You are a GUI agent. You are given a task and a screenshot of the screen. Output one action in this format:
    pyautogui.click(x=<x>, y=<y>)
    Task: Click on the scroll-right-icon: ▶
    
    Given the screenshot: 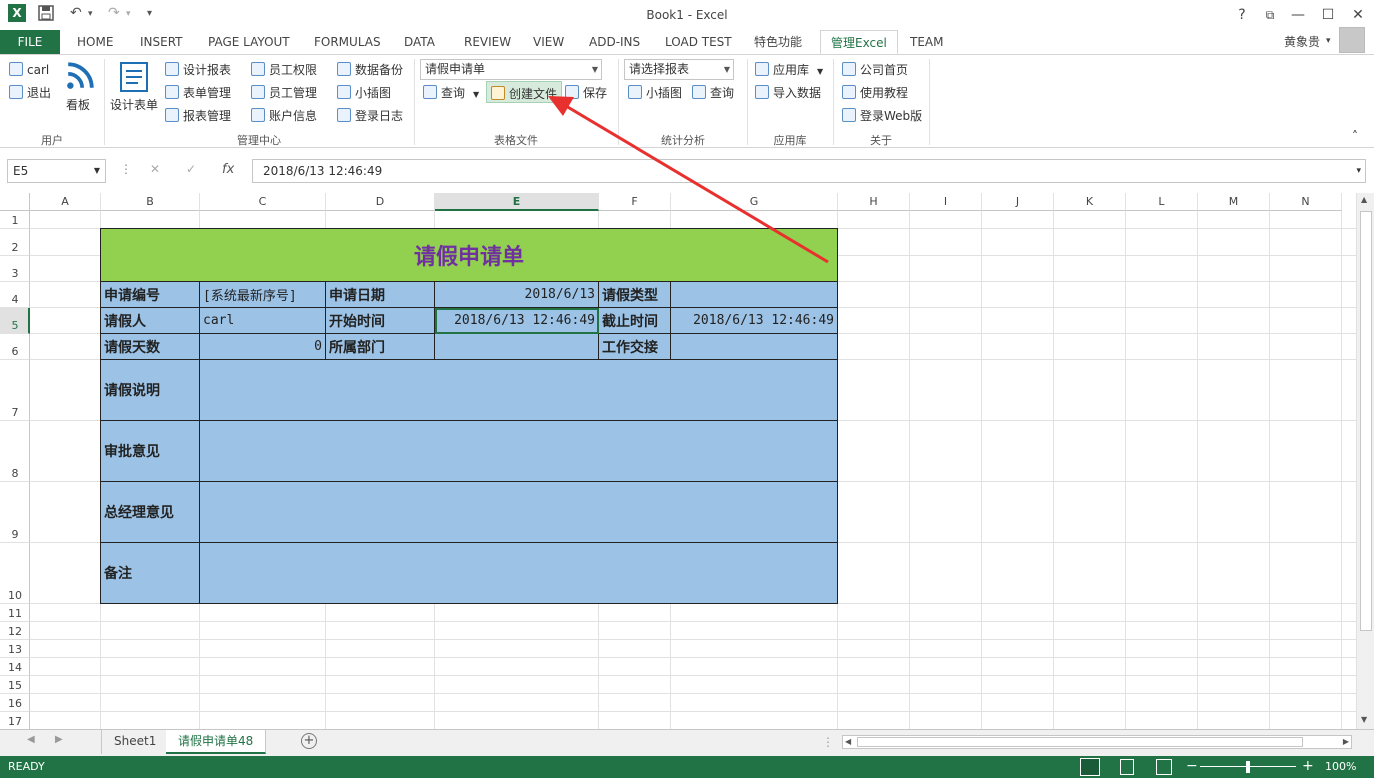 What is the action you would take?
    pyautogui.click(x=1346, y=741)
    